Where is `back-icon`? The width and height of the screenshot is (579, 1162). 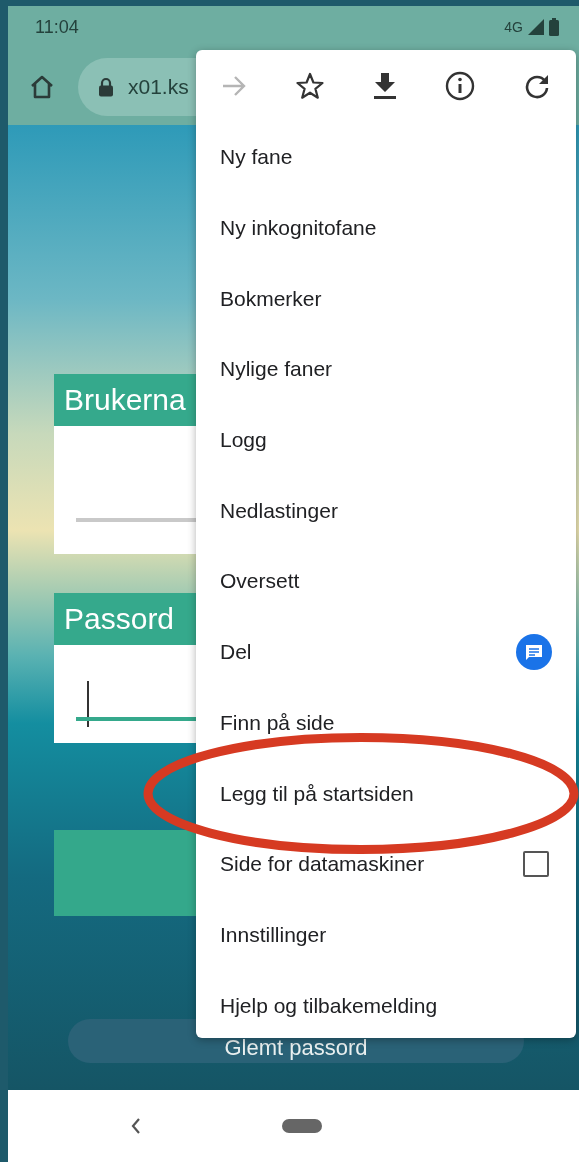
back-icon is located at coordinates (136, 1126).